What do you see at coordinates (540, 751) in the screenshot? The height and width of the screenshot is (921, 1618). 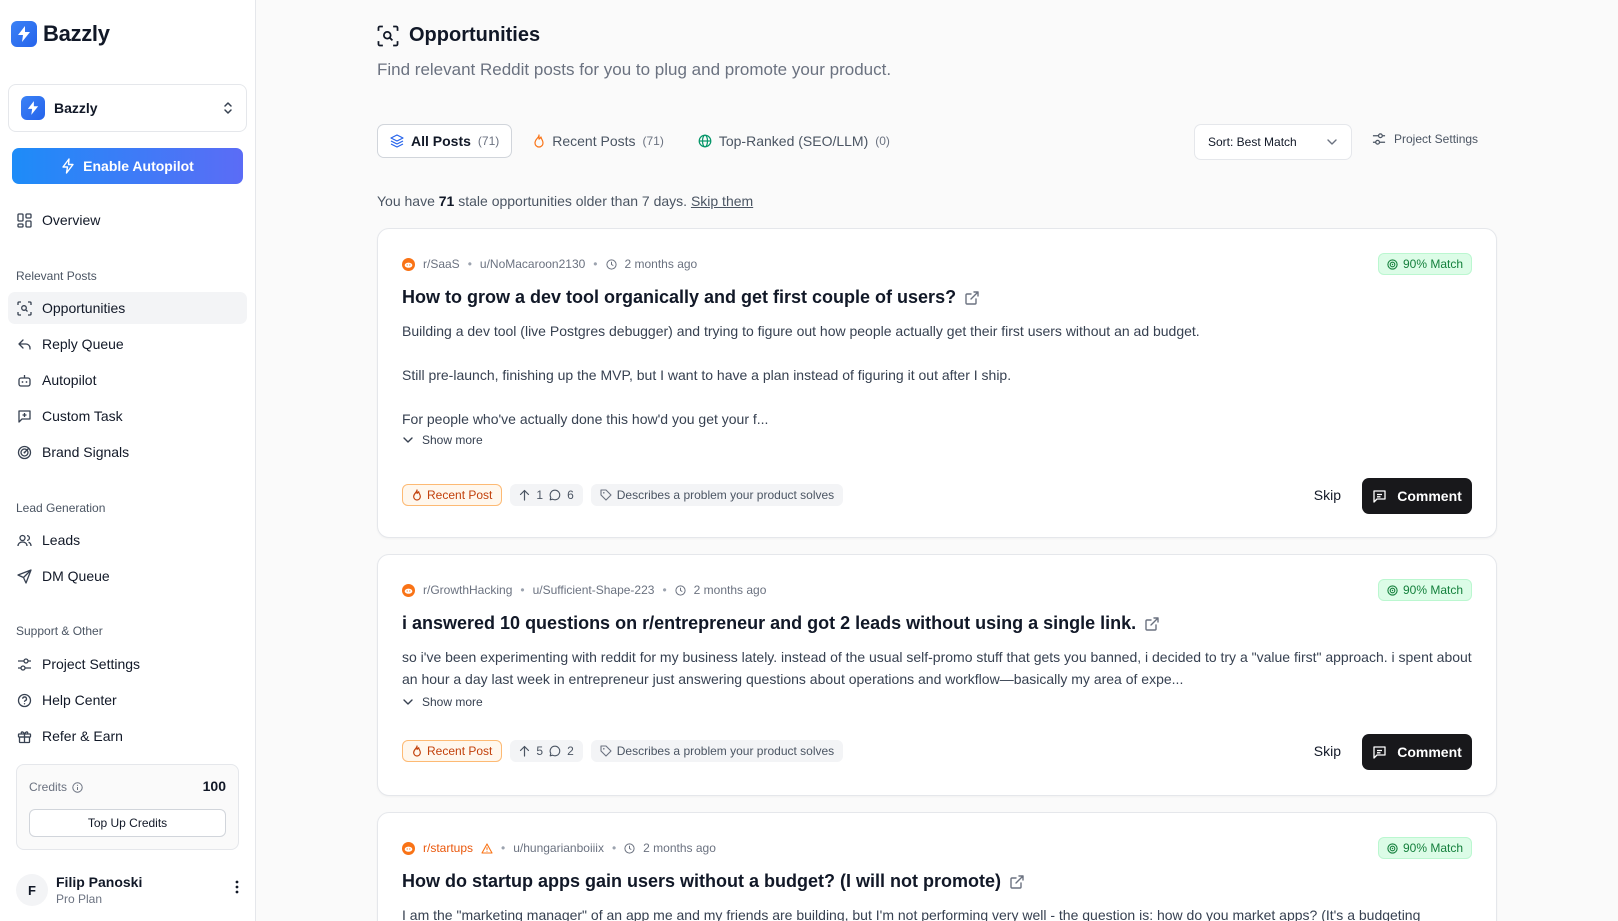 I see `upvote-count: 5` at bounding box center [540, 751].